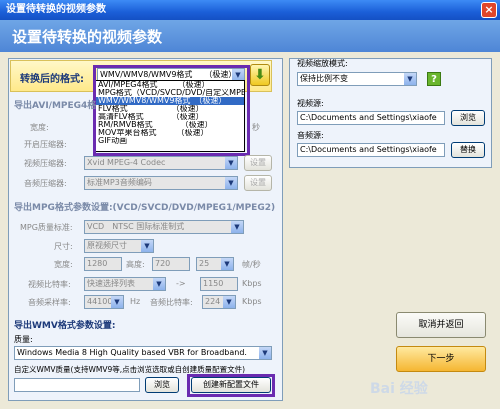  I want to click on mpg-audio-bitrate-label: 音频比特率:, so click(171, 302).